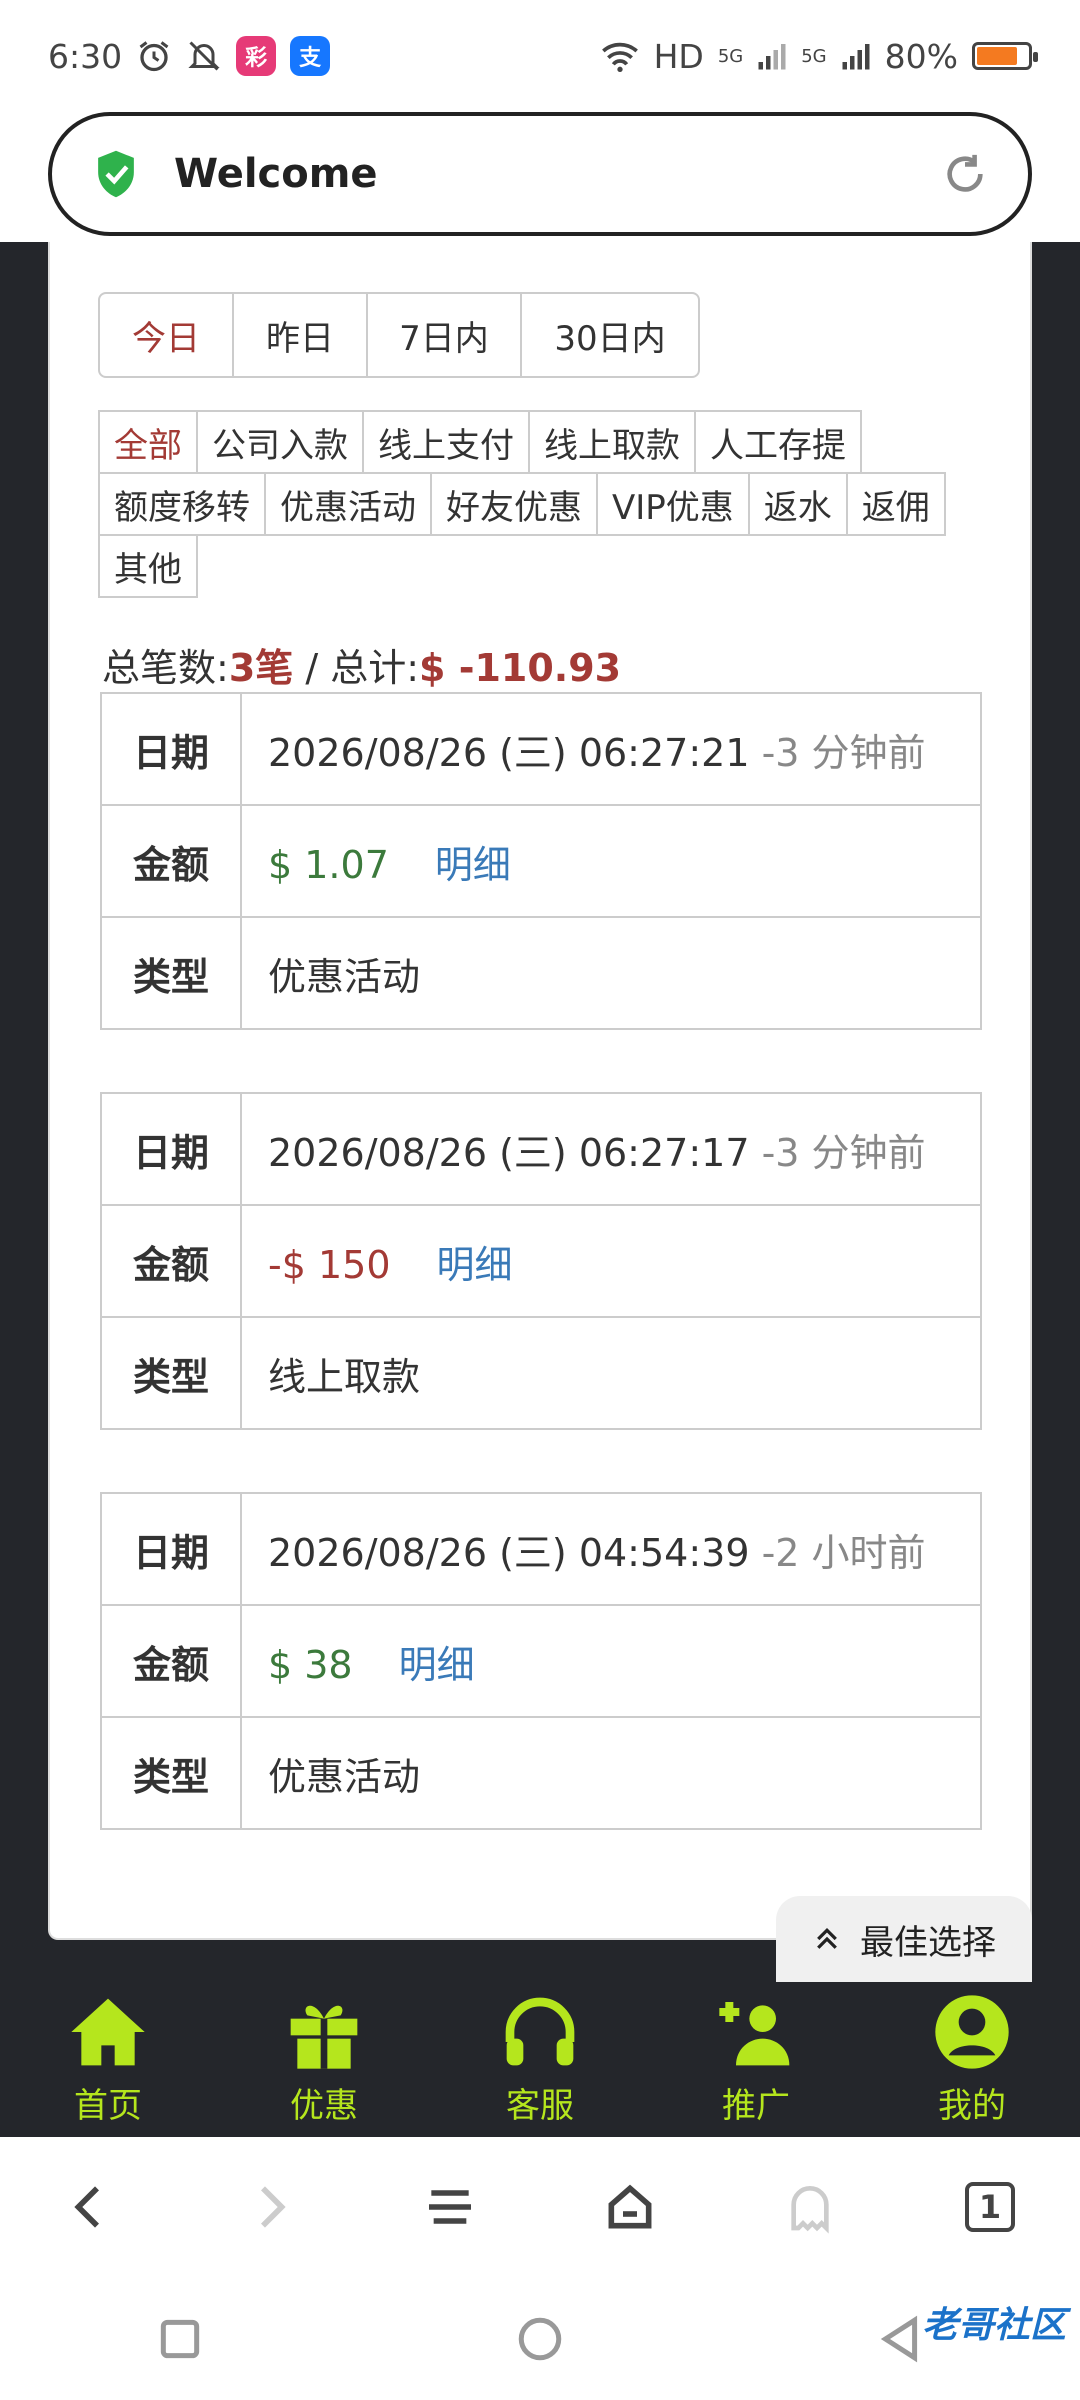  I want to click on mute-bell-icon, so click(204, 56).